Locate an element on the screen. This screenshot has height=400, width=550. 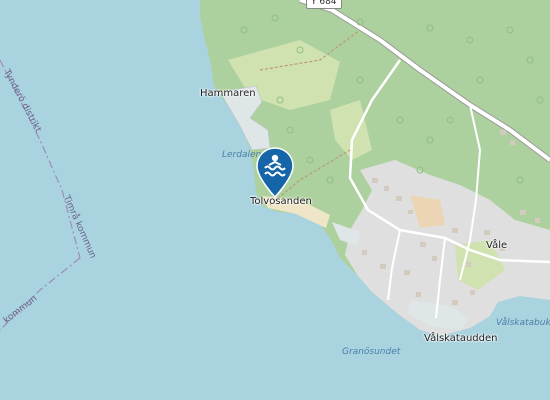
place-label-vale: Våle is located at coordinates (497, 245).